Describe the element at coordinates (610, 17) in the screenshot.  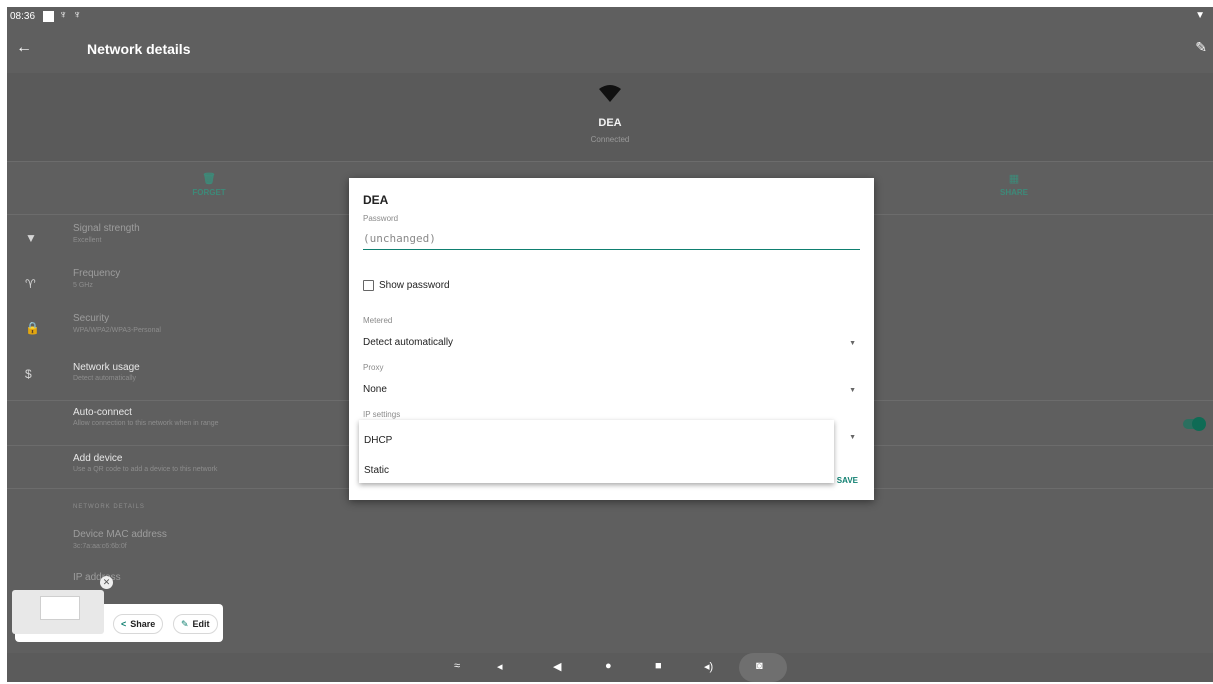
I see `status-bar: 08:36 ♆ ♆ ▼` at that location.